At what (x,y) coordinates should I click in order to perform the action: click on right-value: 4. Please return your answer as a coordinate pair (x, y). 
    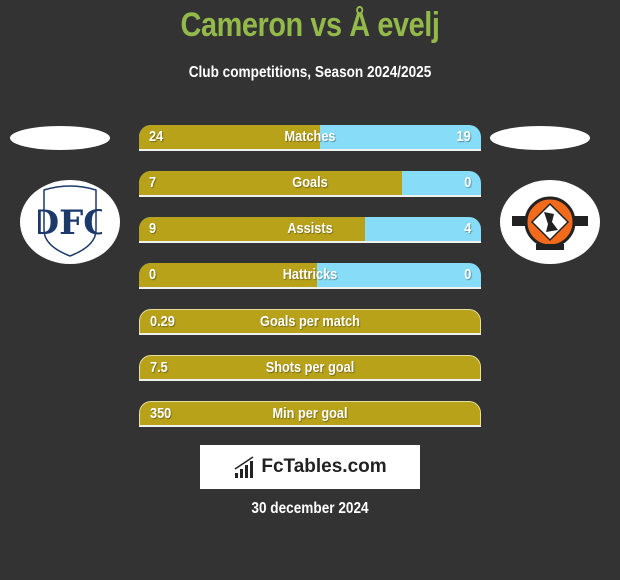
    Looking at the image, I should click on (467, 228).